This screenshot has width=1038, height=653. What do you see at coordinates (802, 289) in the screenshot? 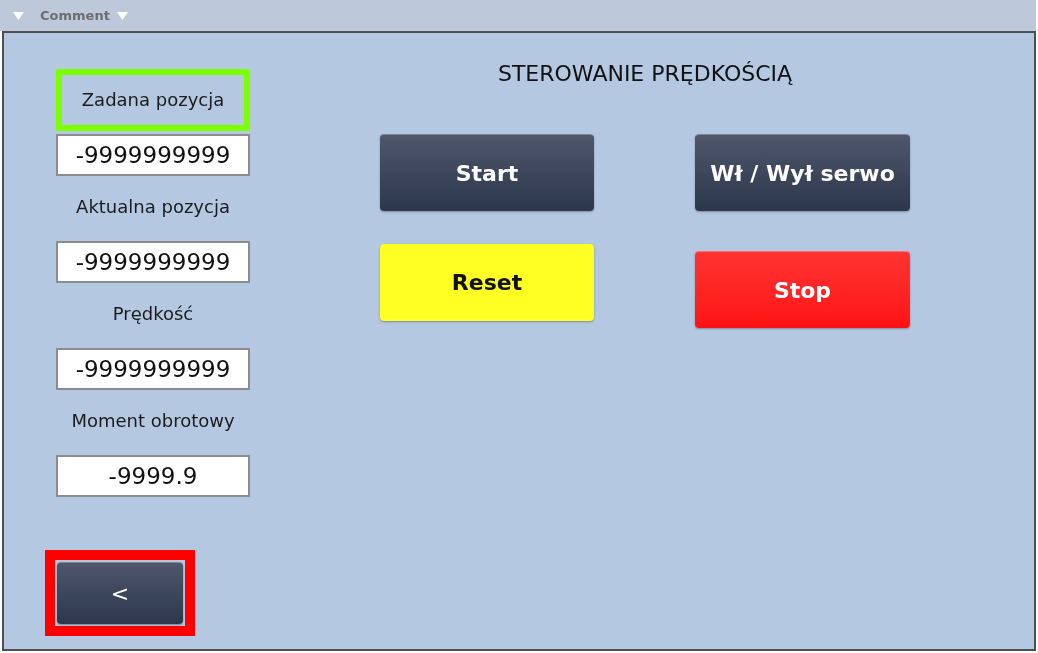
I see `action-button: Stop` at bounding box center [802, 289].